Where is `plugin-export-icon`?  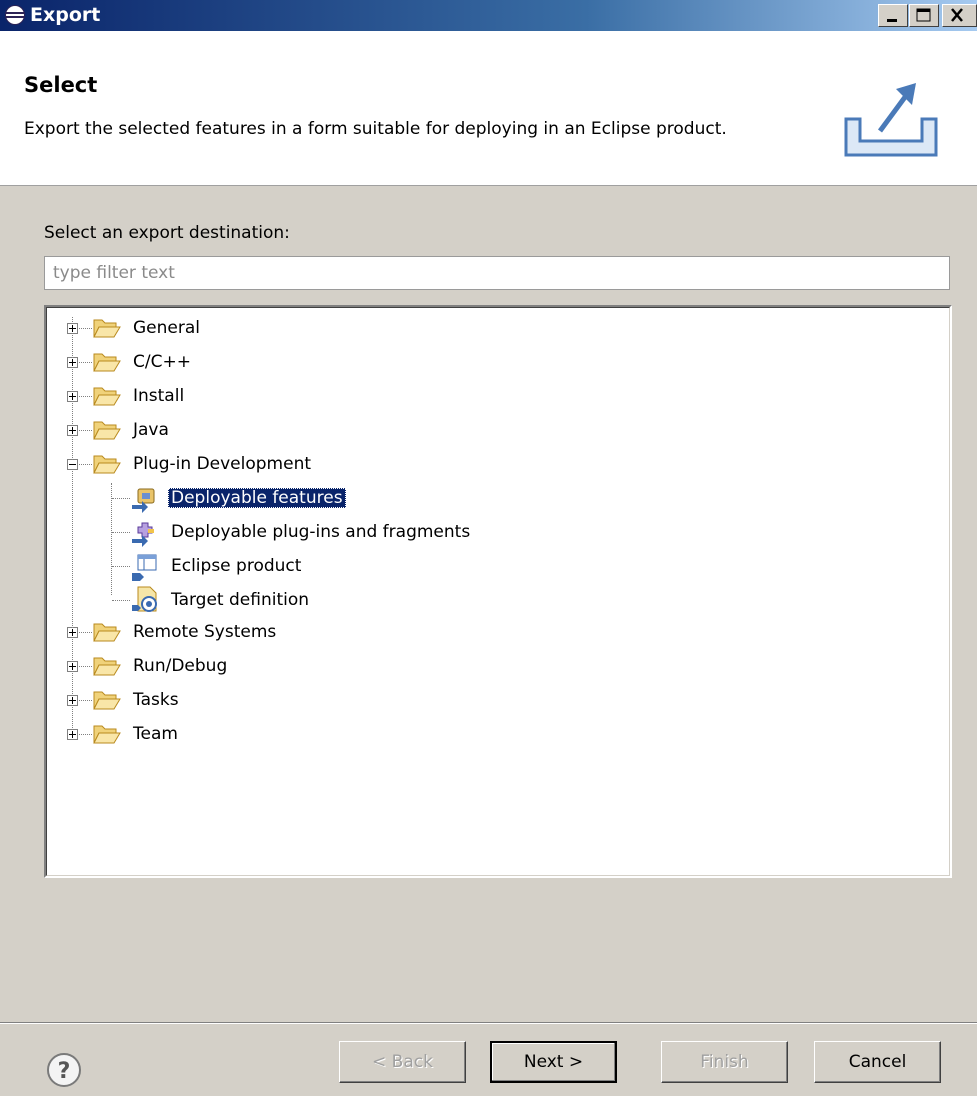 plugin-export-icon is located at coordinates (143, 534).